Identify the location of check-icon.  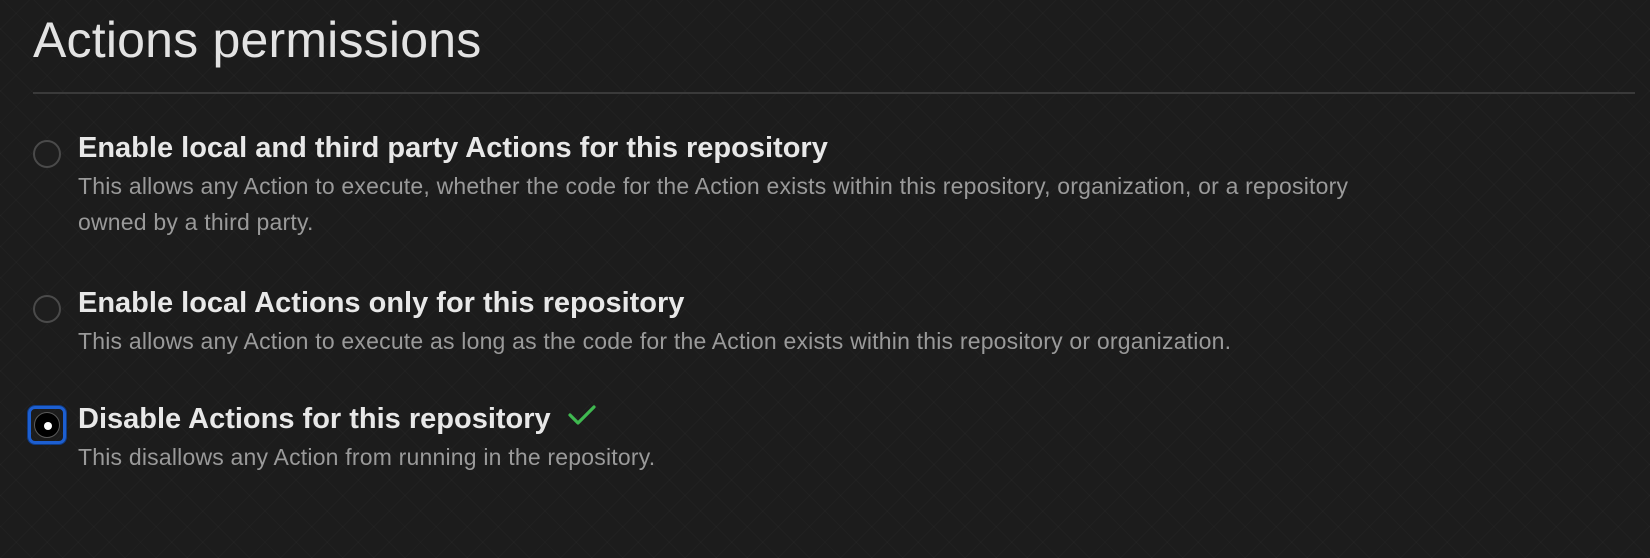
(582, 418).